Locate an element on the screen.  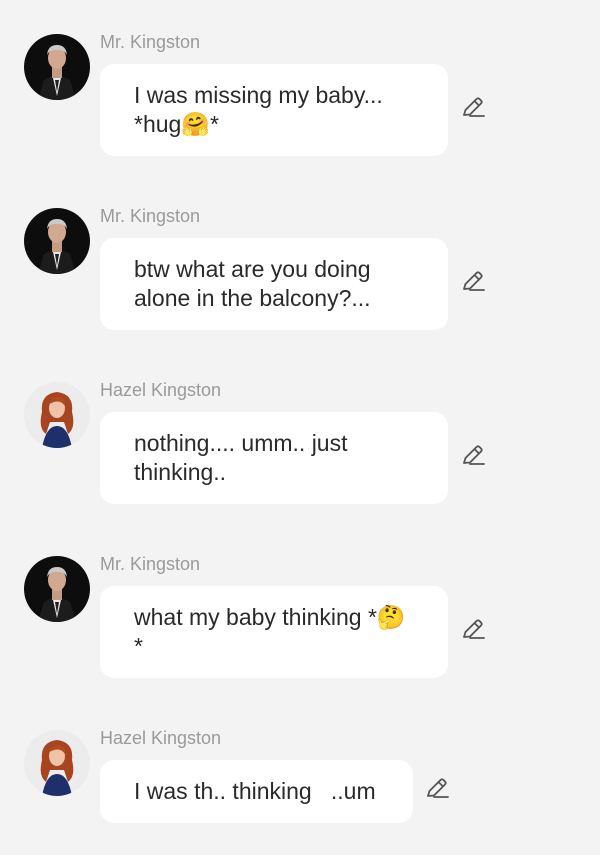
message-bubble: I was th.. thinking ..um is located at coordinates (256, 791).